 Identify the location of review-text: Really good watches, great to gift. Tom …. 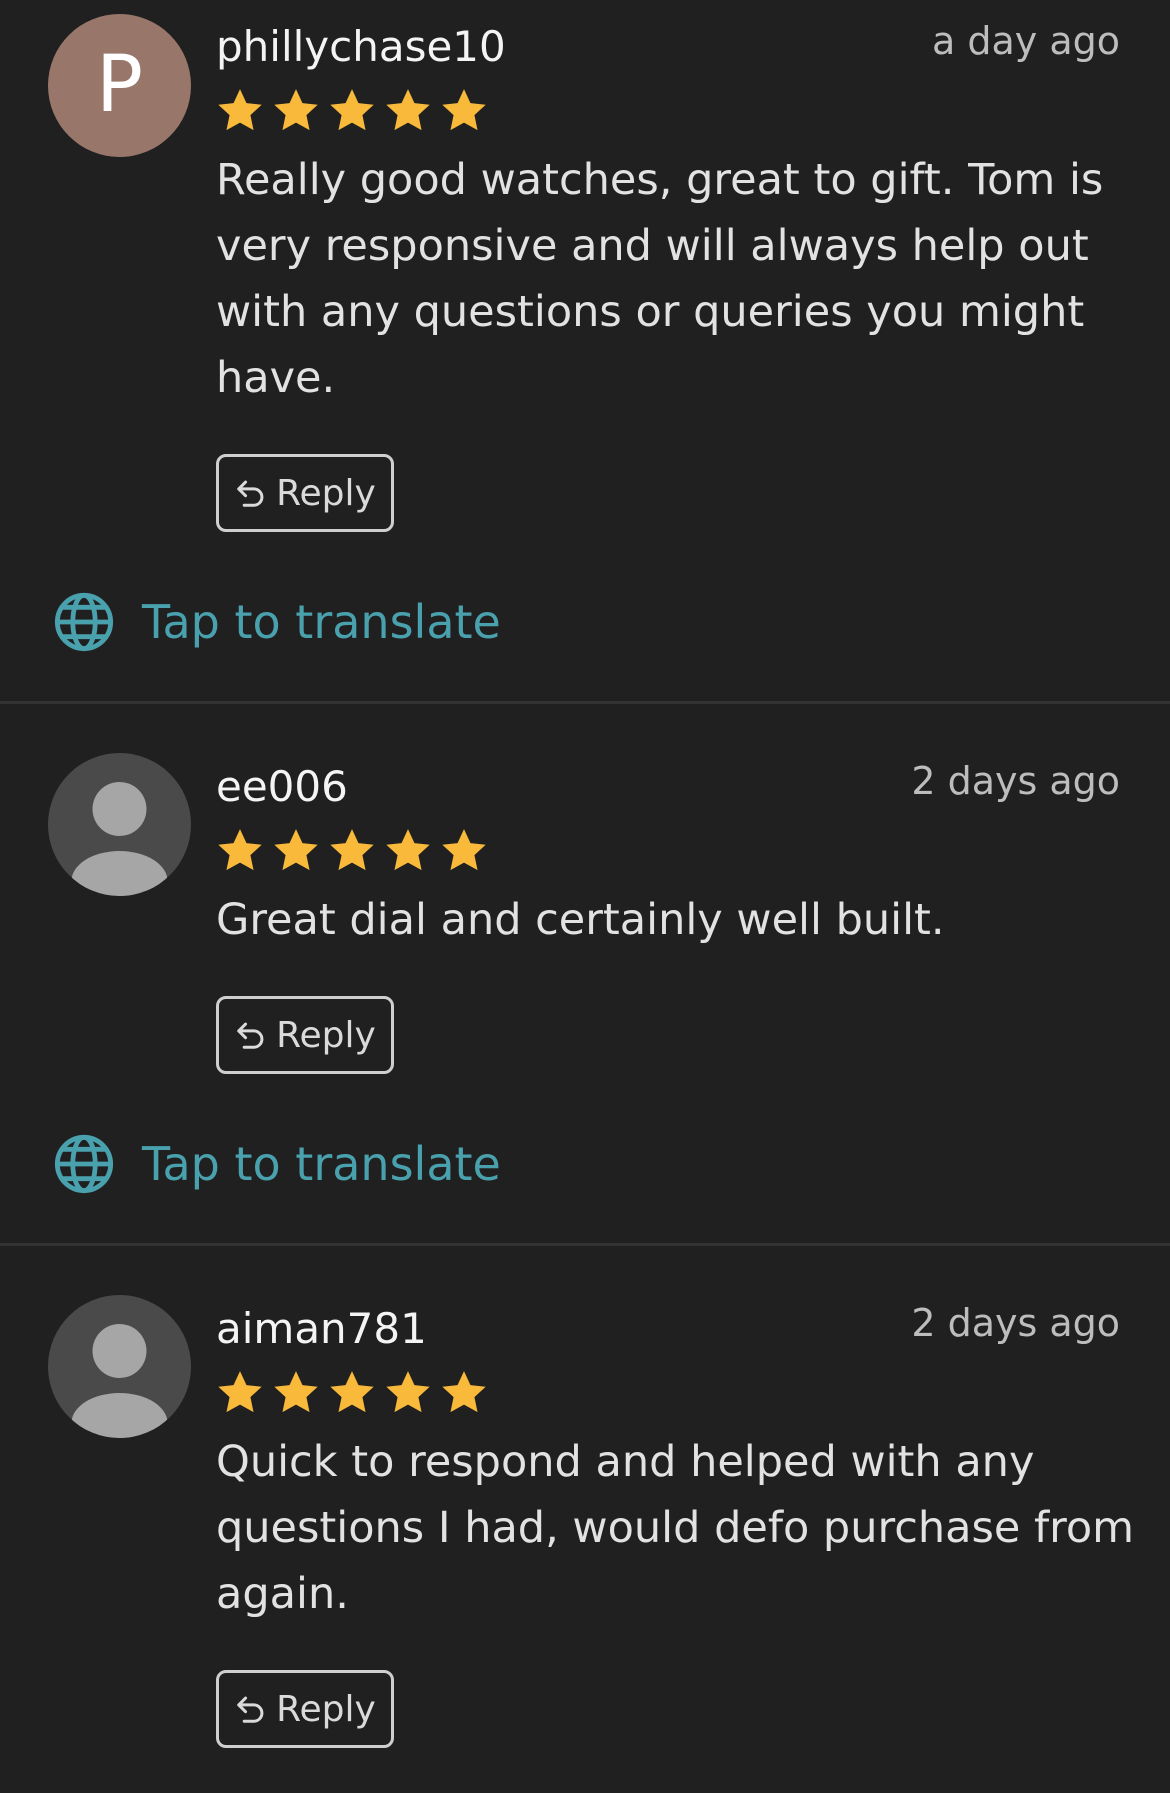
(660, 279).